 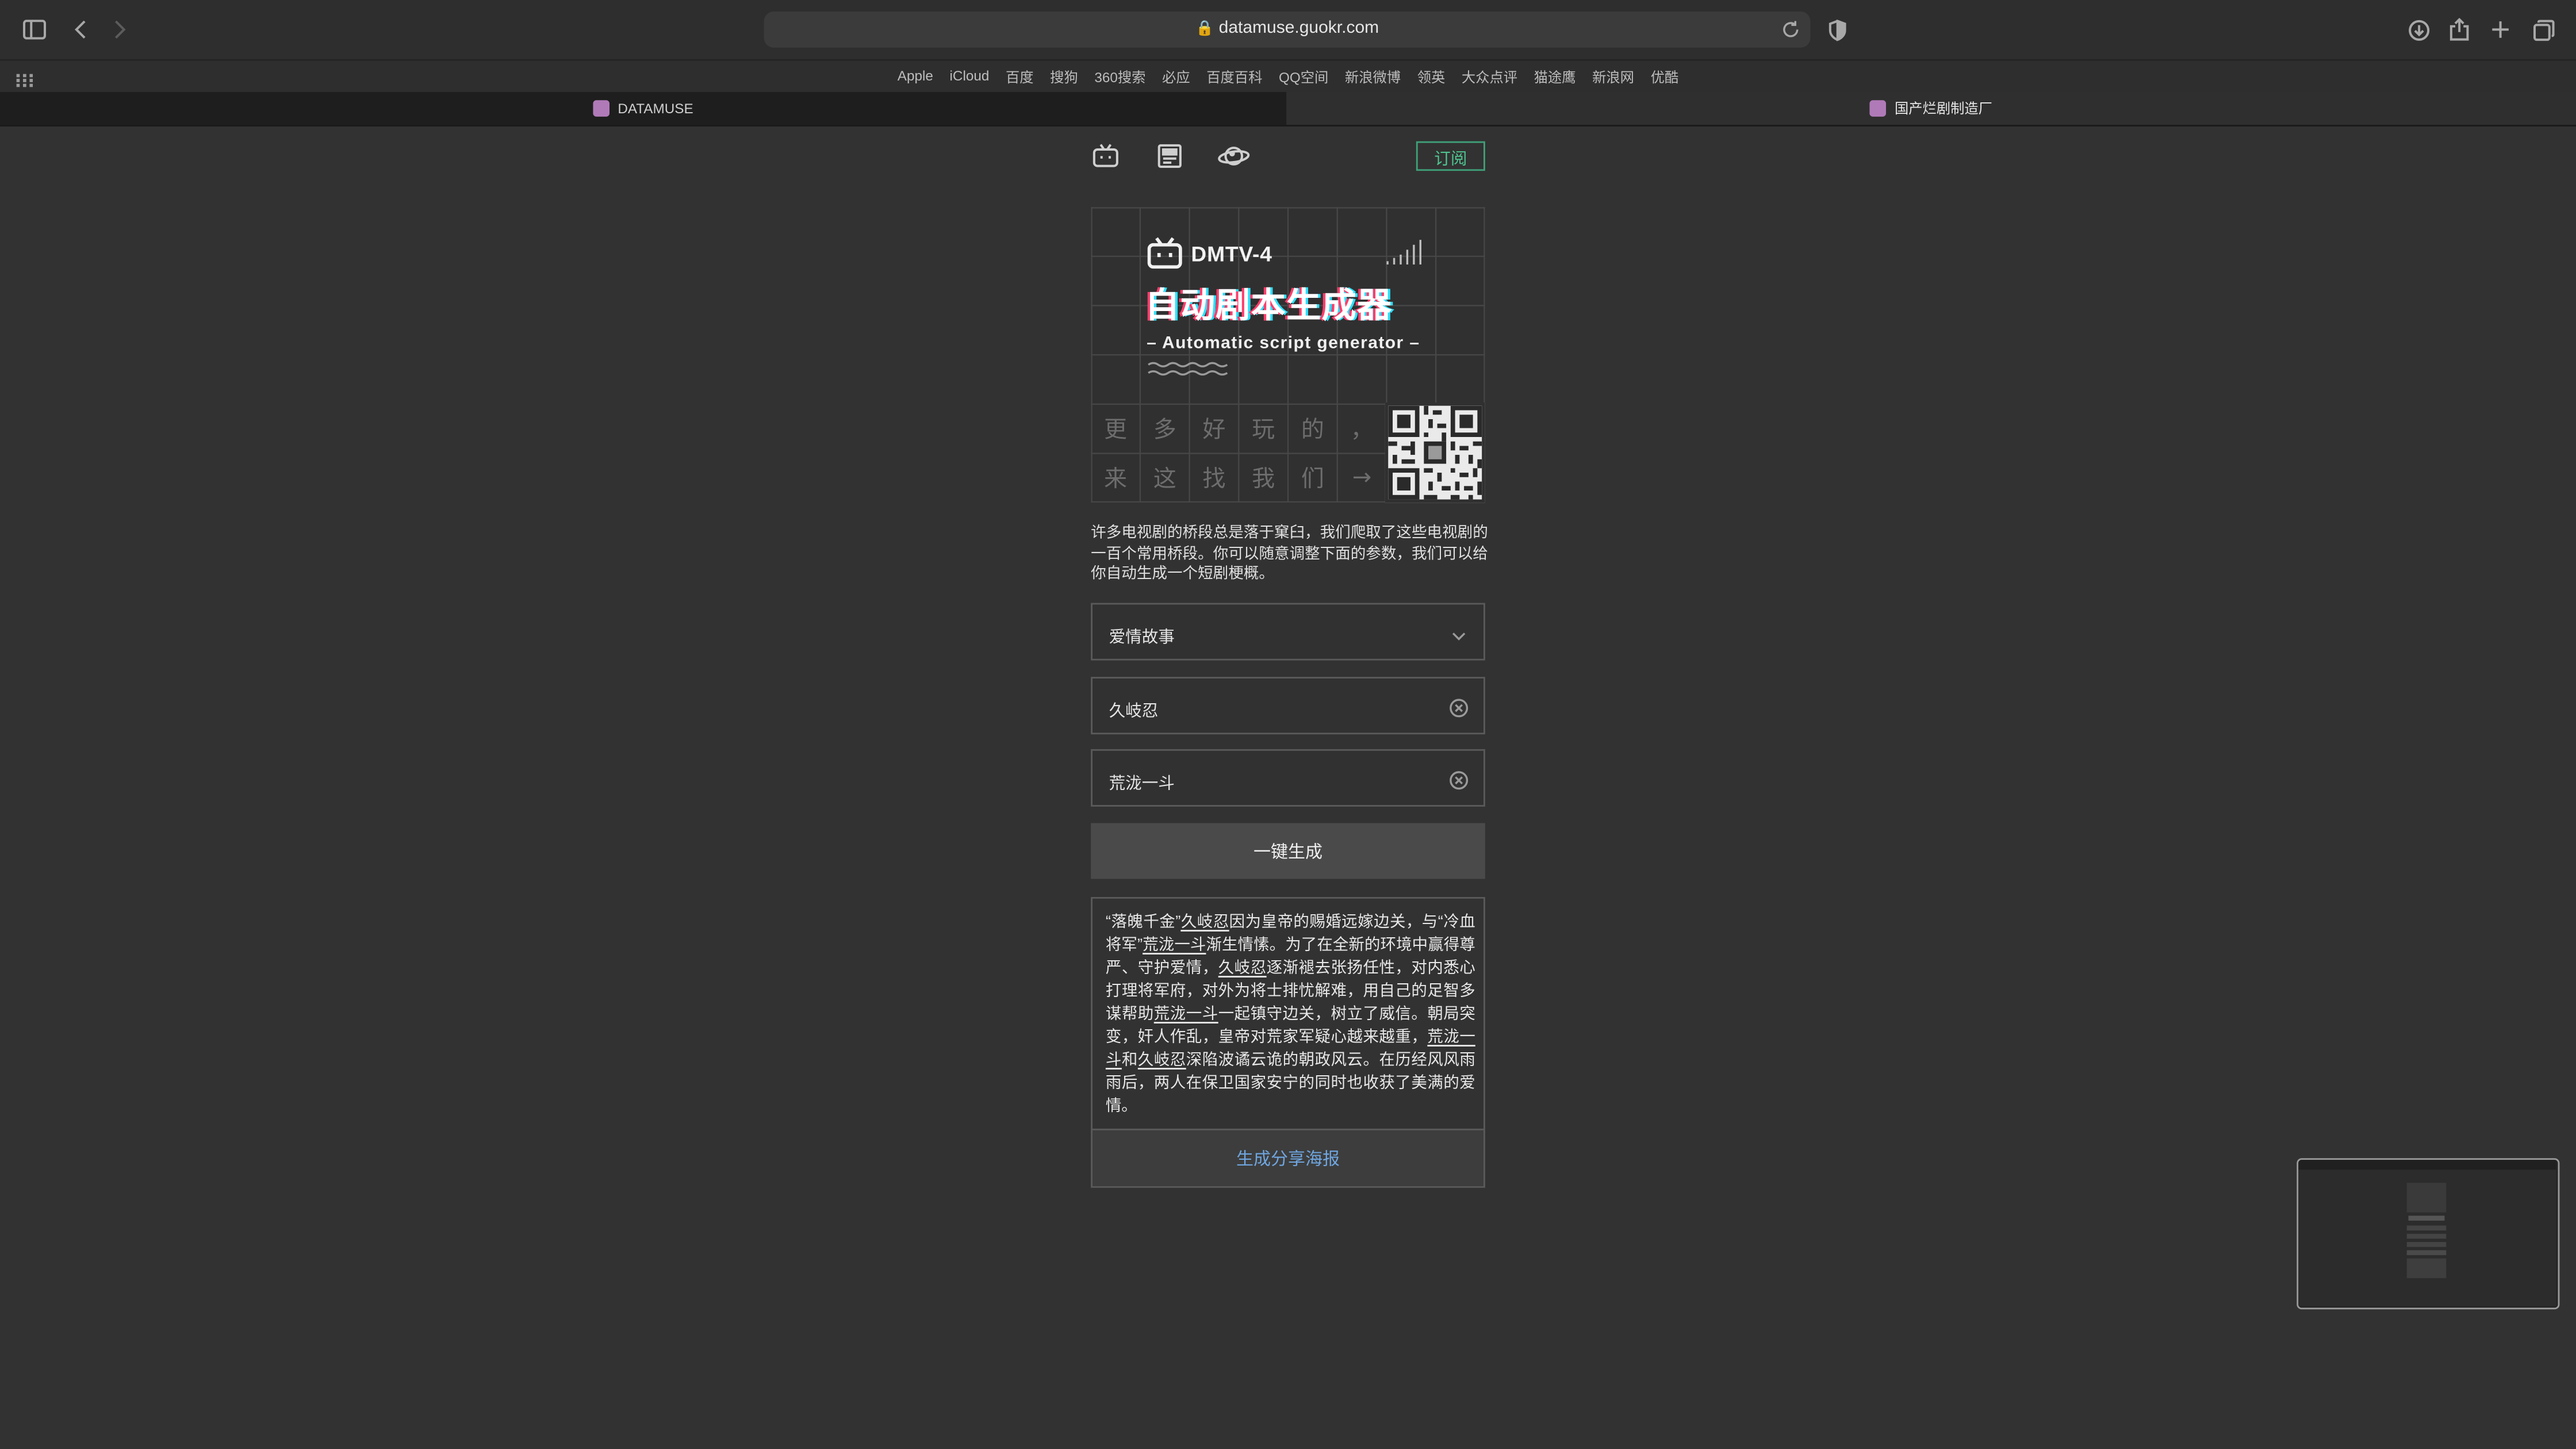 I want to click on name1-value: 久岐忍, so click(x=1134, y=712).